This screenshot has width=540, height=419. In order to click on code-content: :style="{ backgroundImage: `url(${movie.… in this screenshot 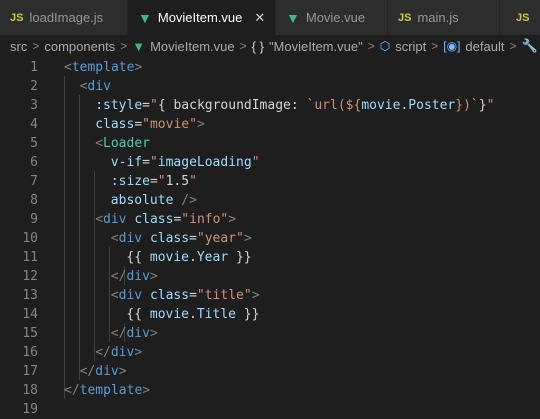, I will do `click(294, 105)`.